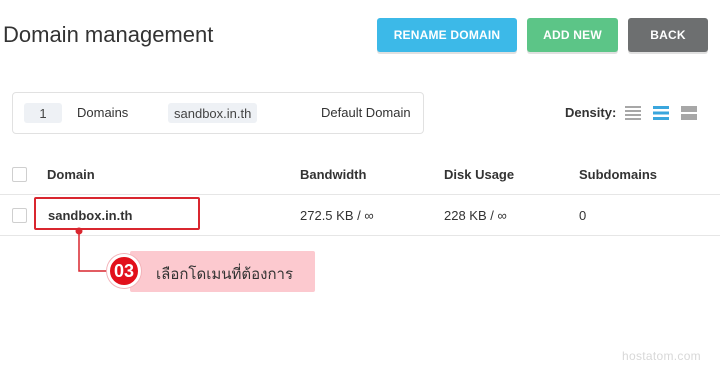  I want to click on comfortable-density-icon, so click(689, 113).